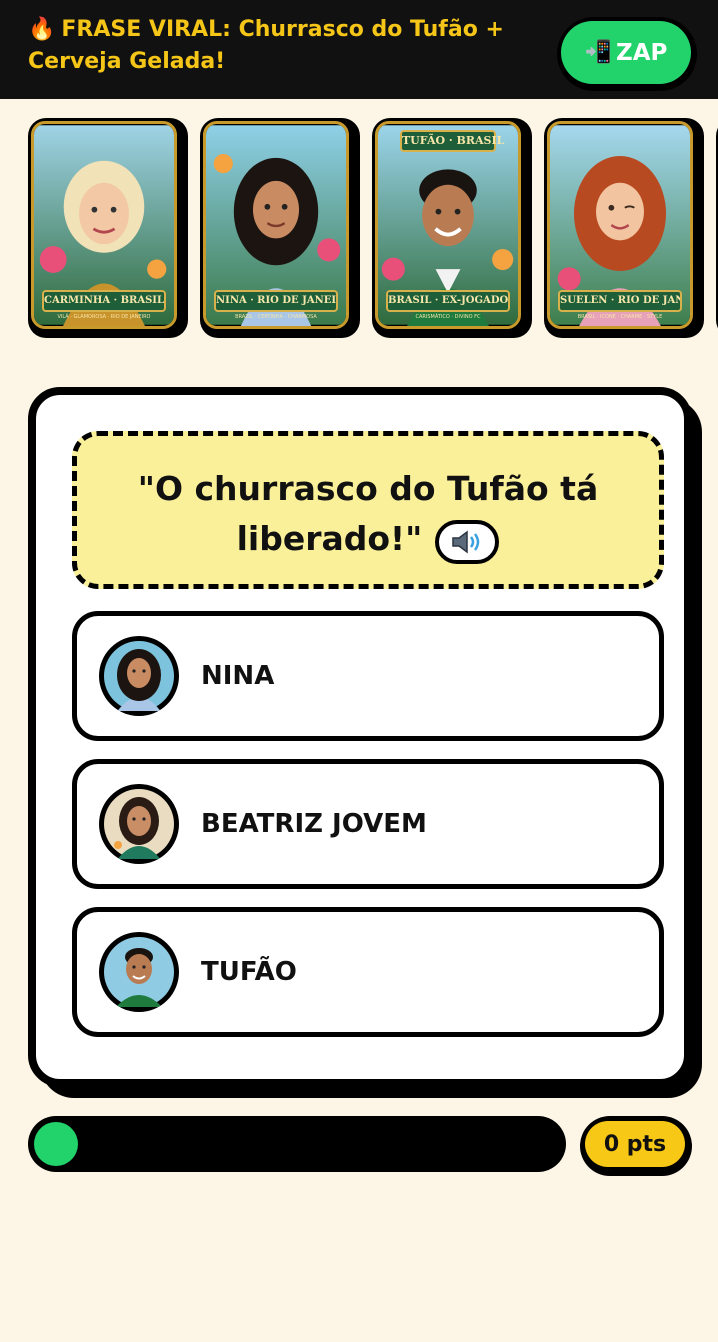  Describe the element at coordinates (368, 488) in the screenshot. I see `phrase-text-line-1: "O churrasco do Tufão tá` at that location.